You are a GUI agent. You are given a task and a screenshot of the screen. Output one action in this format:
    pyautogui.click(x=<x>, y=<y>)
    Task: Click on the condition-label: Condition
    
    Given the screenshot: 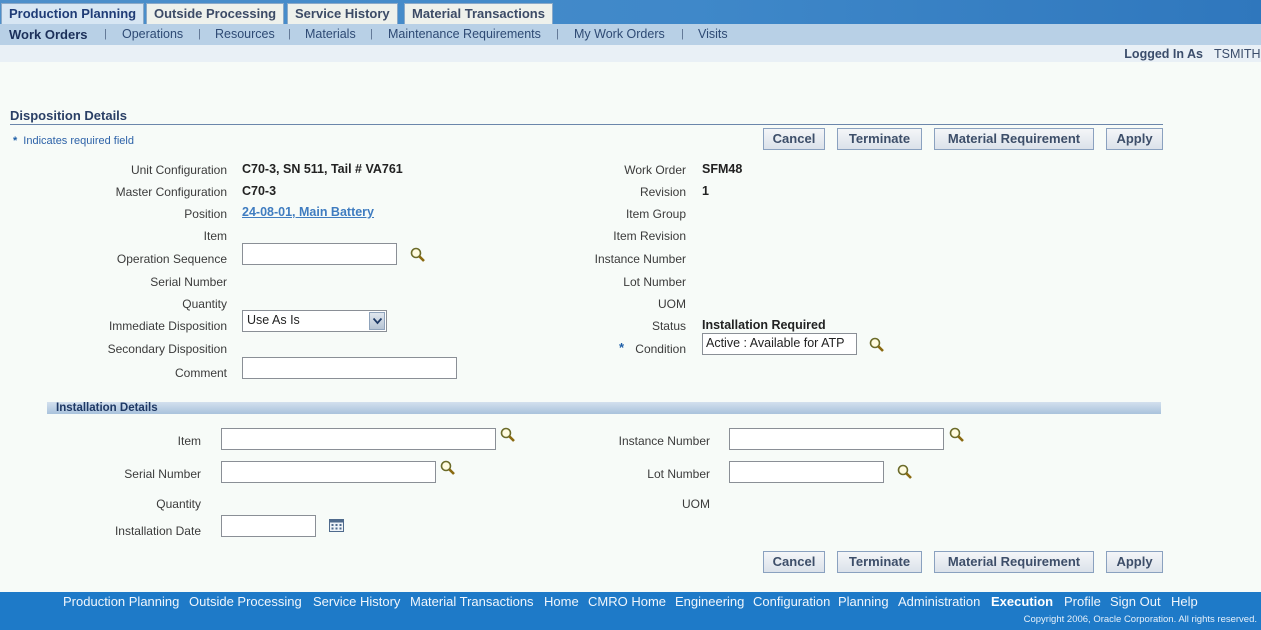 What is the action you would take?
    pyautogui.click(x=660, y=349)
    